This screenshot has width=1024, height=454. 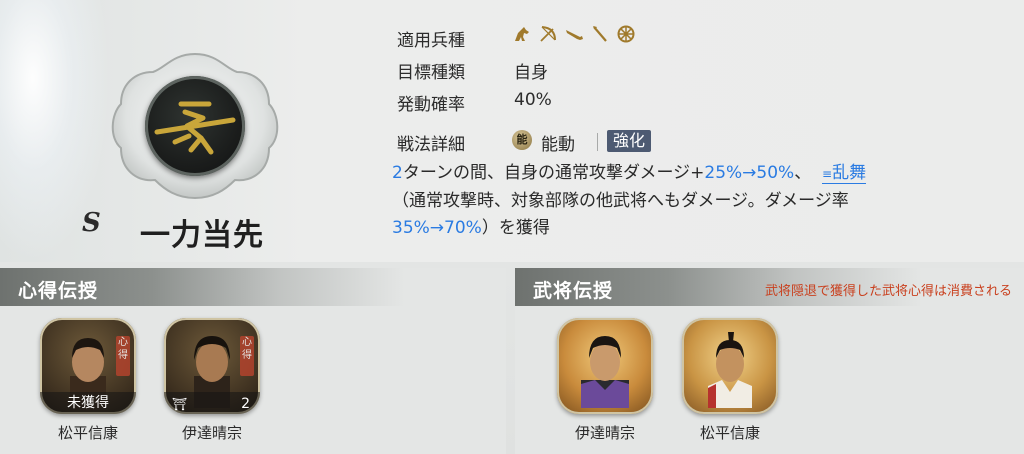 What do you see at coordinates (202, 235) in the screenshot?
I see `skill-name: 一力当先` at bounding box center [202, 235].